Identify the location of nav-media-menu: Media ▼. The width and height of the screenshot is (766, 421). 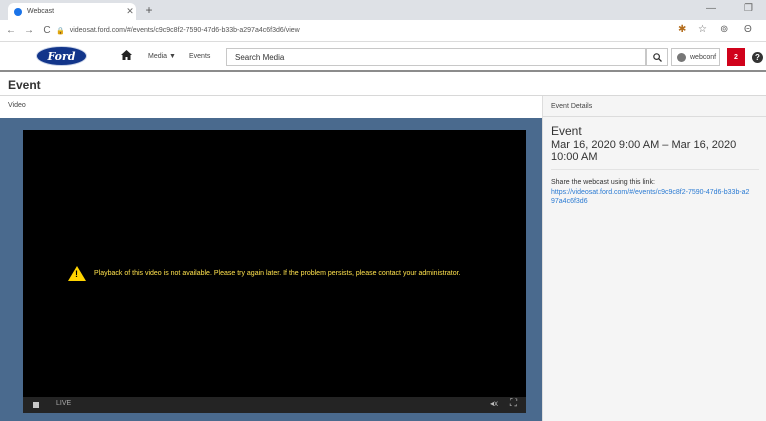
(162, 56).